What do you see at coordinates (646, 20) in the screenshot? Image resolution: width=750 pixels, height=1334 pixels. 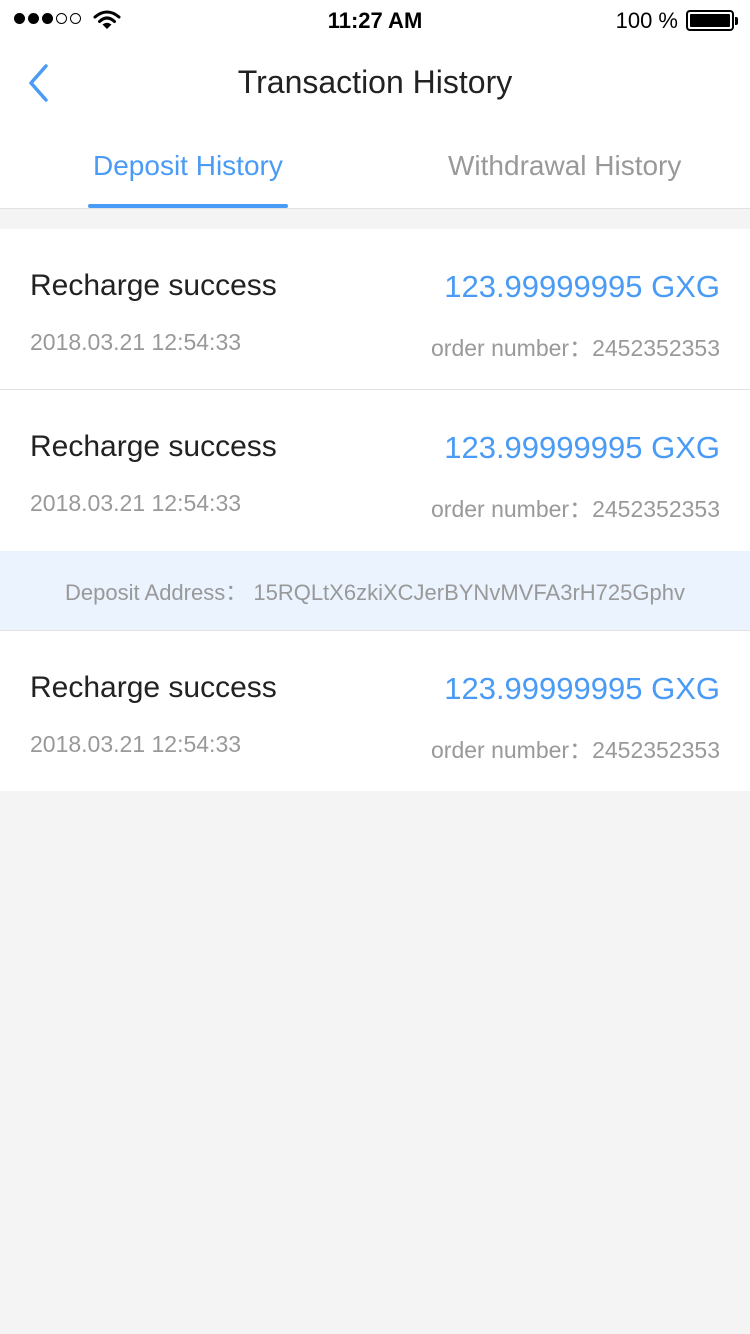 I see `battery-percentage: 100 %` at bounding box center [646, 20].